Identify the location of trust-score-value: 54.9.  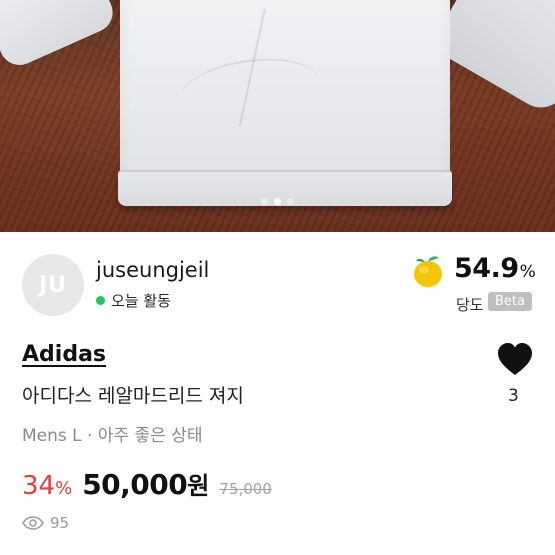
(486, 268).